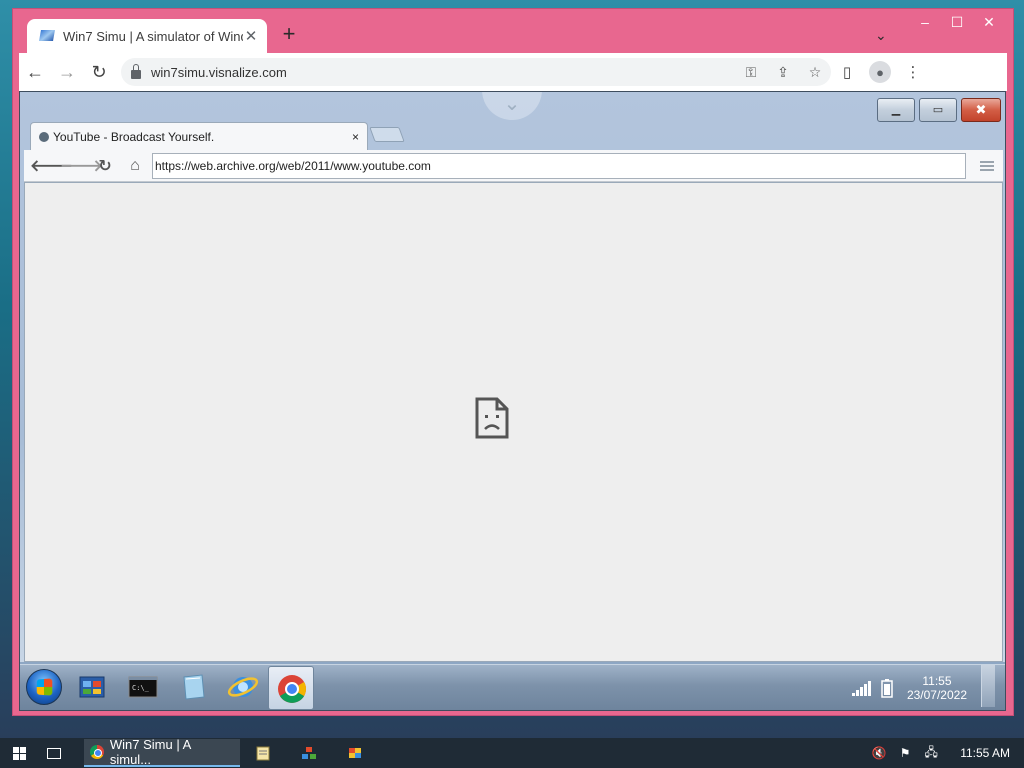  I want to click on sim-new-tab-button, so click(387, 134).